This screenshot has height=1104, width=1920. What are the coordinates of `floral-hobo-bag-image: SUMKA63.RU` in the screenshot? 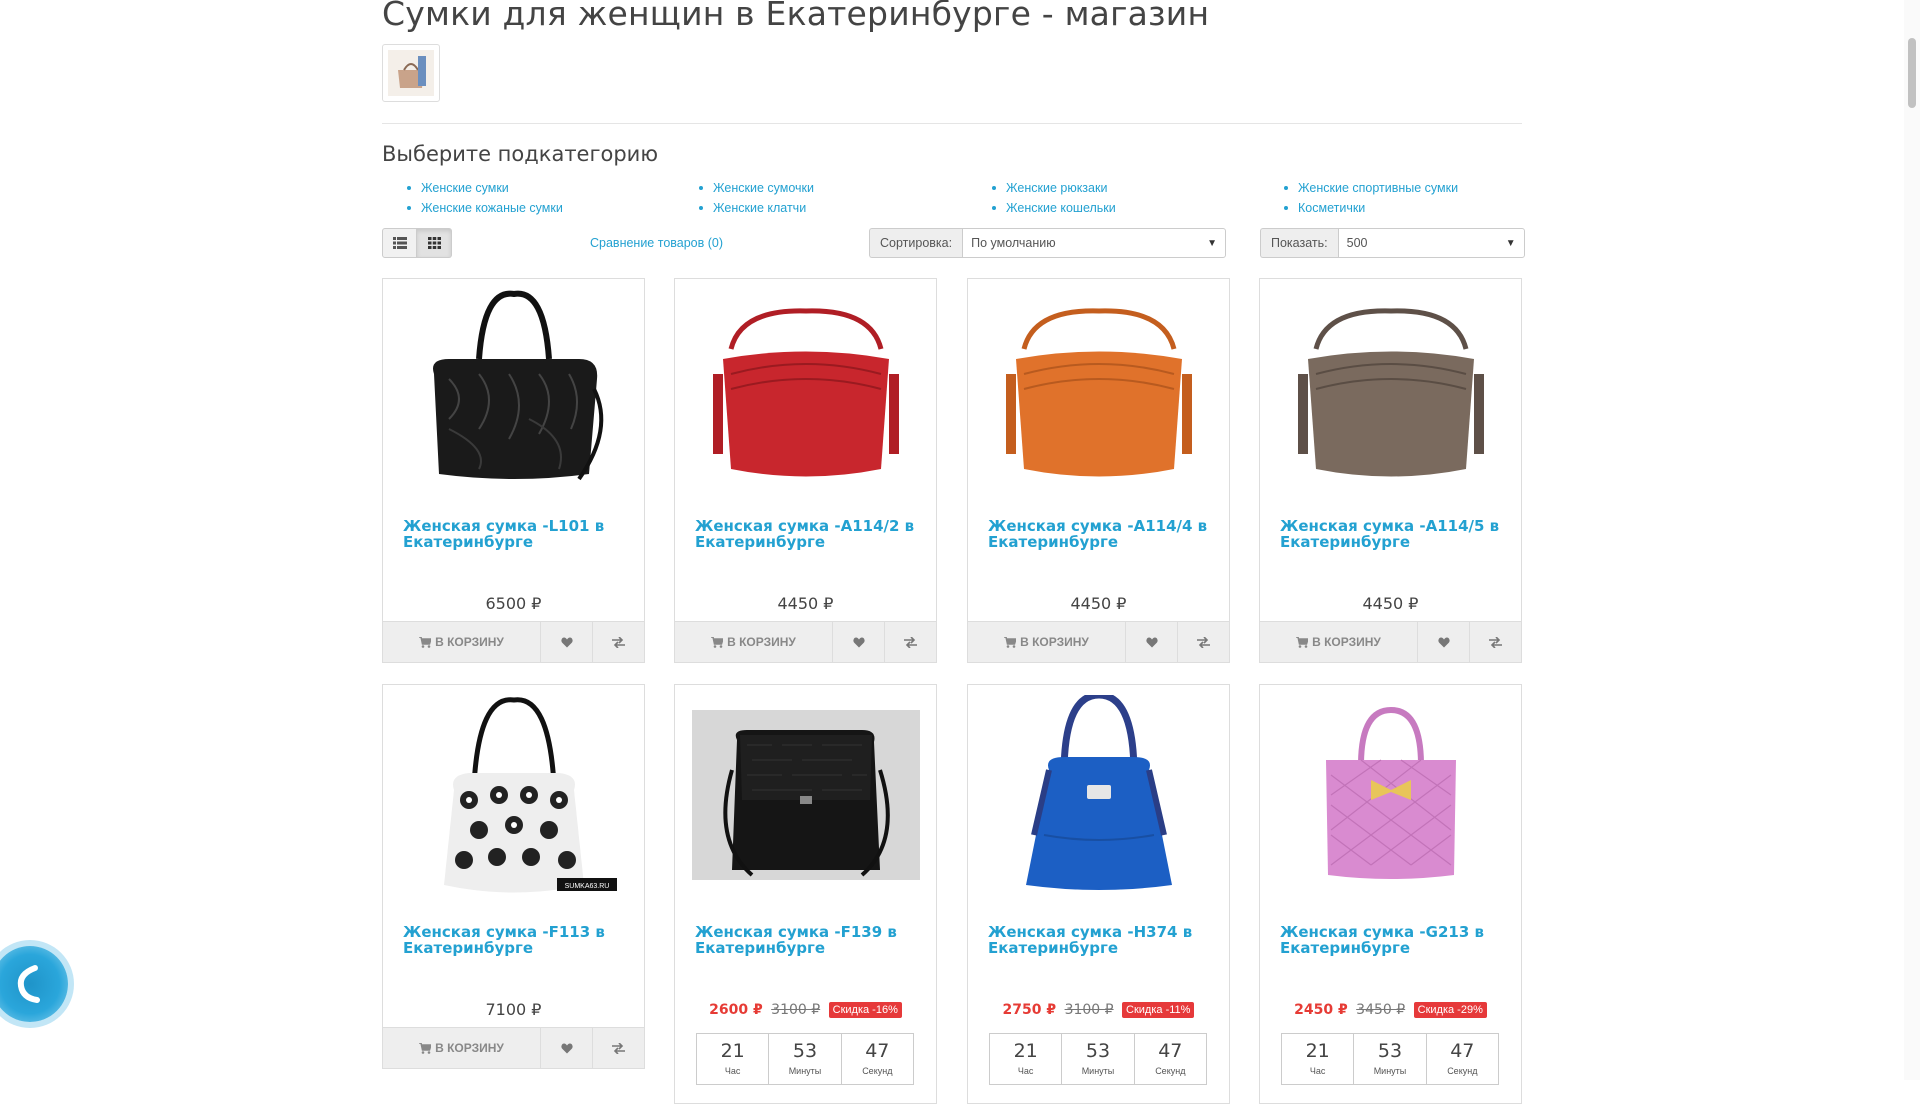 It's located at (530, 795).